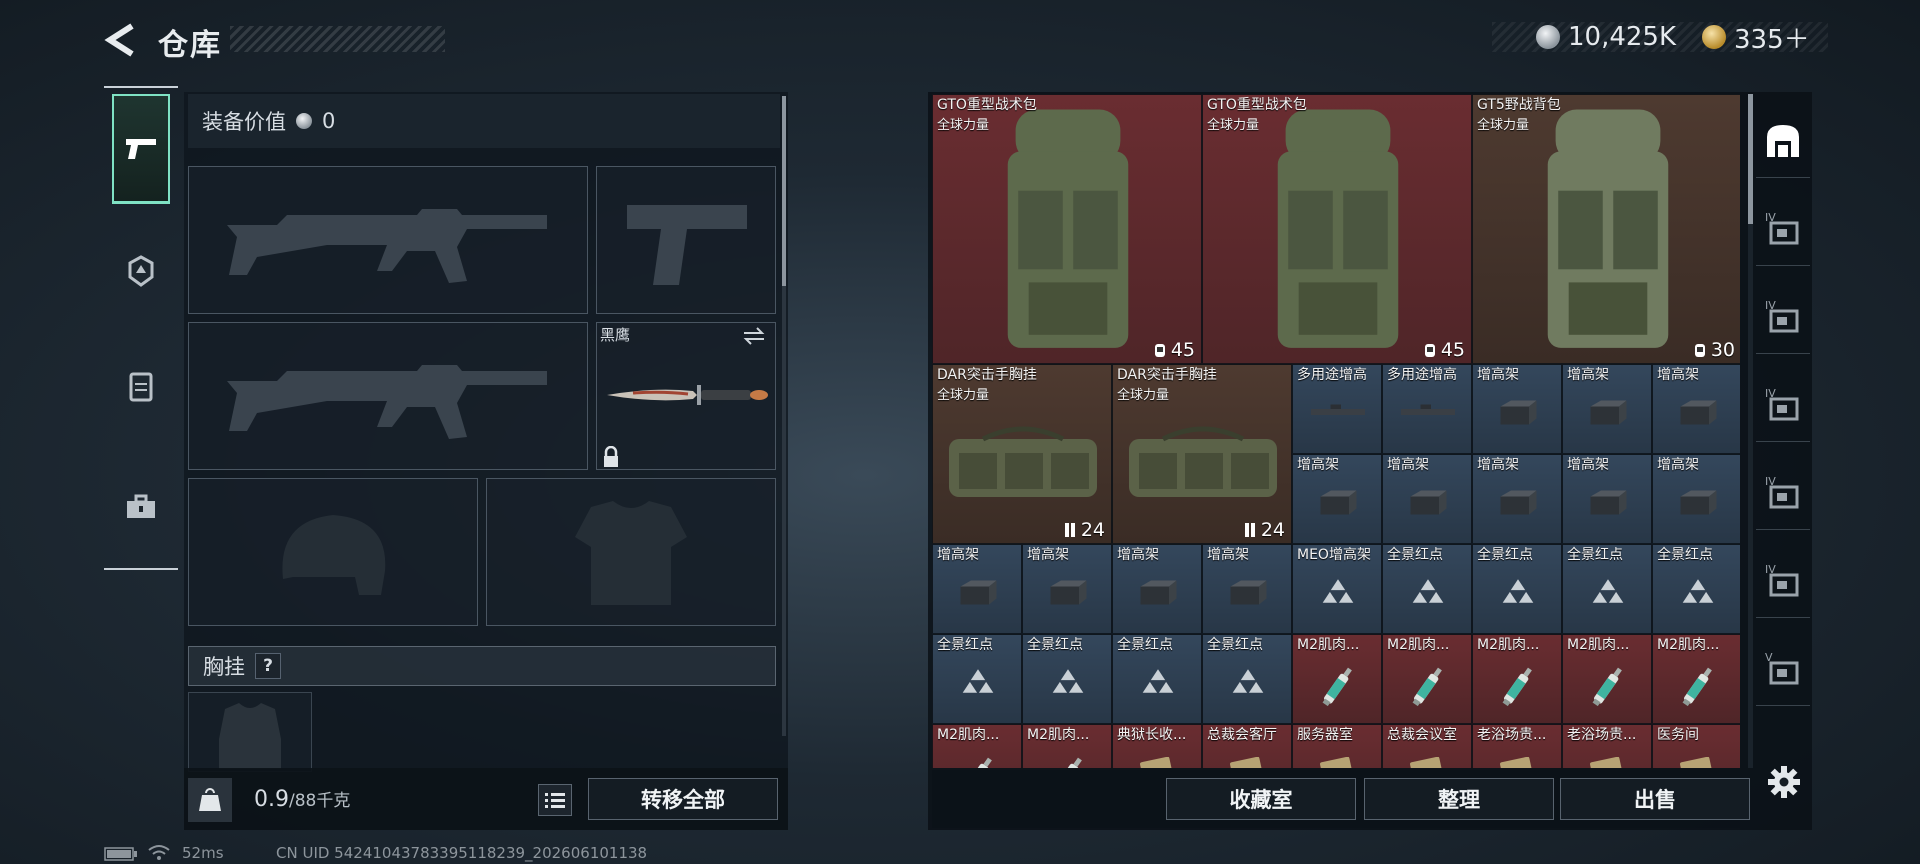  What do you see at coordinates (1783, 581) in the screenshot?
I see `storage-tab-6: IV` at bounding box center [1783, 581].